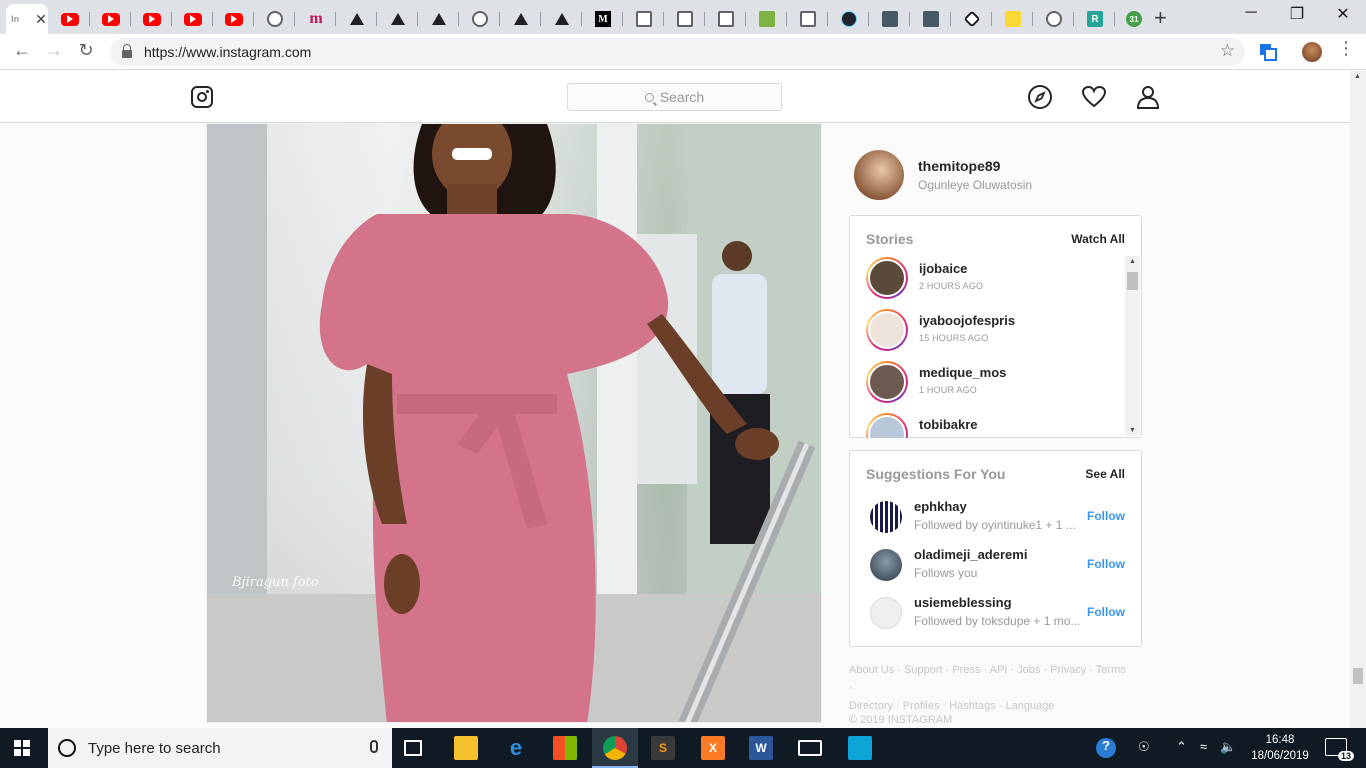 This screenshot has height=768, width=1366. Describe the element at coordinates (1040, 97) in the screenshot. I see `explore-icon` at that location.